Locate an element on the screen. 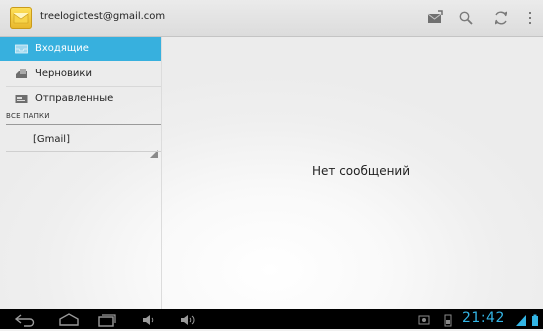 This screenshot has height=331, width=543. account-avatar-icon is located at coordinates (21, 18).